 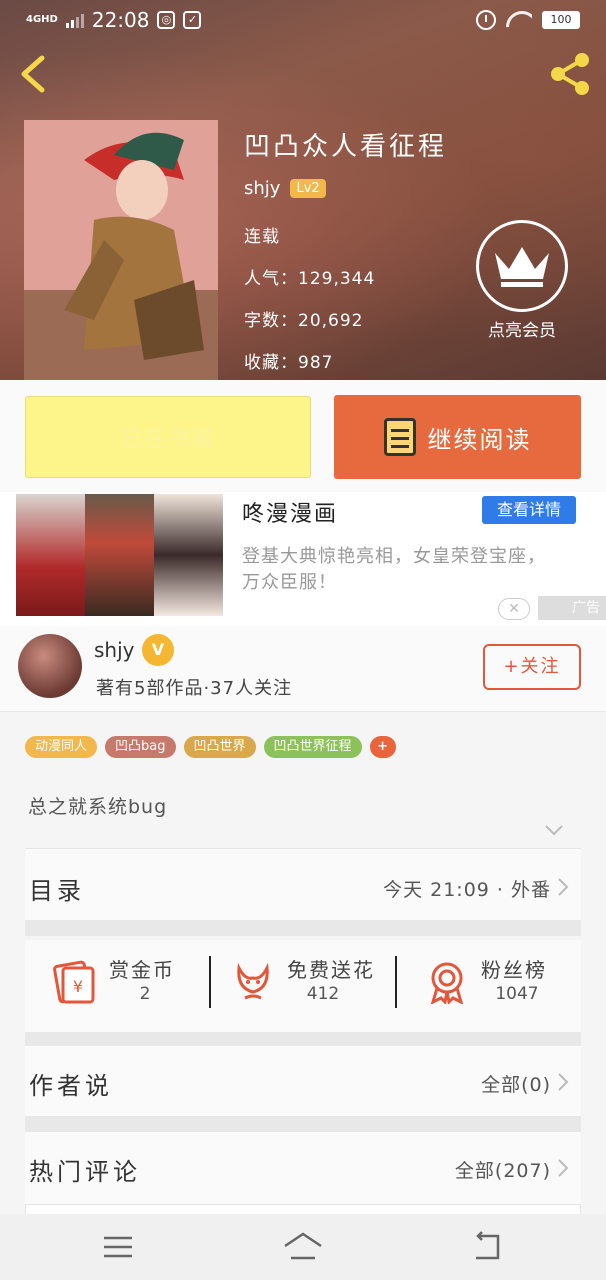 I want to click on stats-bar: ¥ 赏金币 2 免费送花 412 粉丝榜 1047, so click(x=303, y=986).